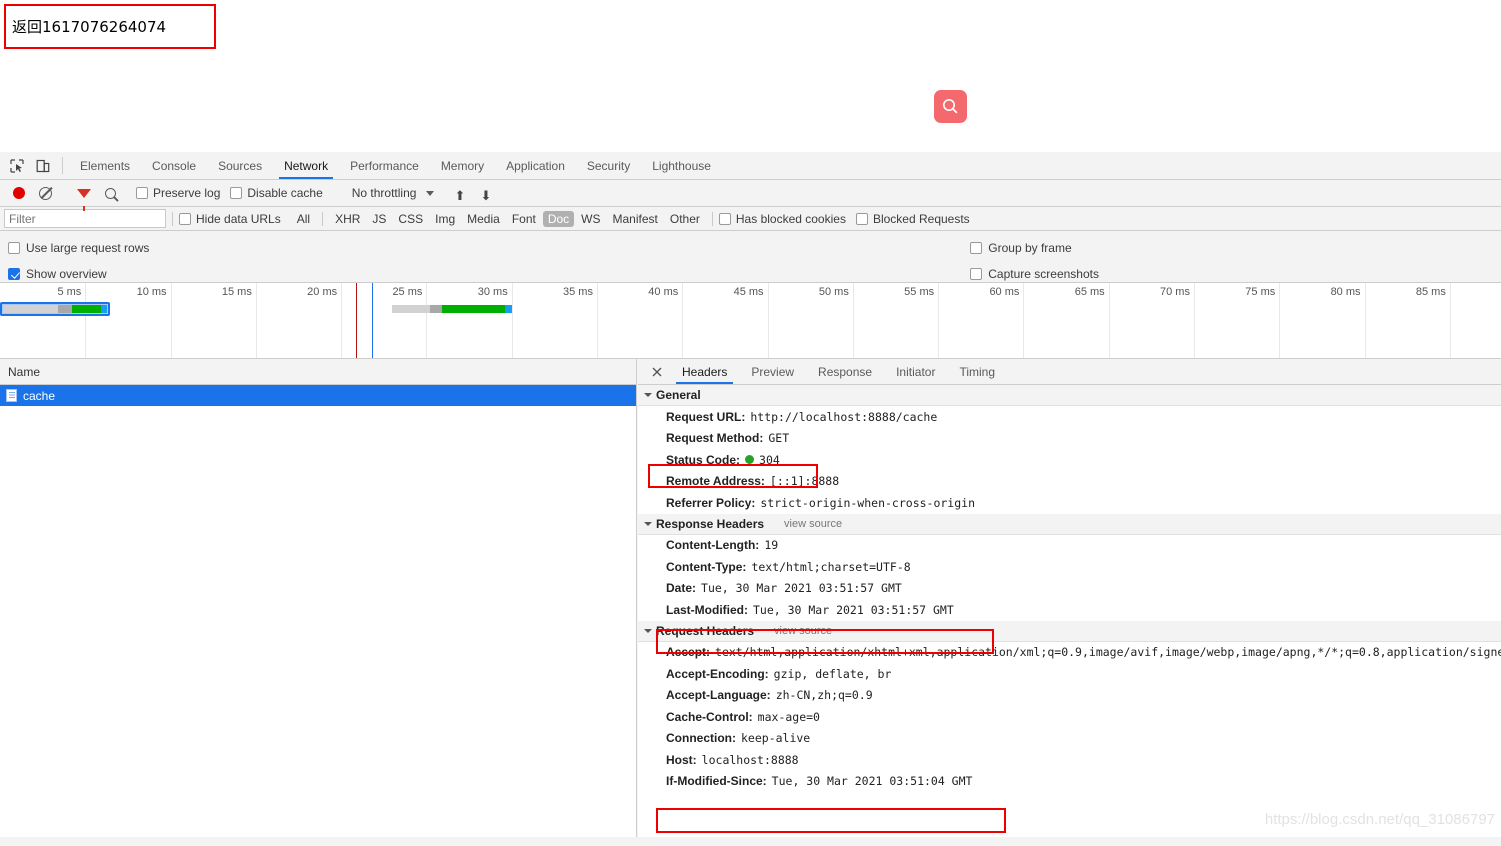 The image size is (1501, 846). Describe the element at coordinates (535, 165) in the screenshot. I see `tab-application: Application` at that location.